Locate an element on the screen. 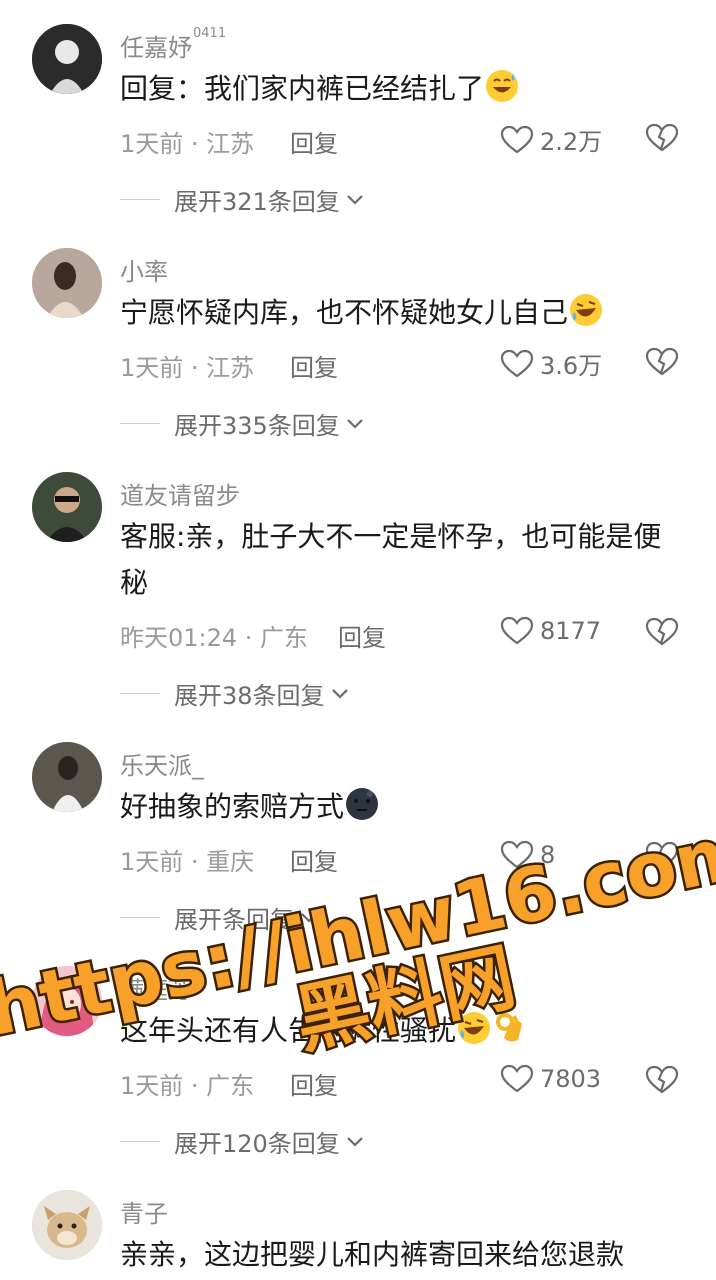  comment-text: 回复：我们家内裤已经结扎了 is located at coordinates (400, 89).